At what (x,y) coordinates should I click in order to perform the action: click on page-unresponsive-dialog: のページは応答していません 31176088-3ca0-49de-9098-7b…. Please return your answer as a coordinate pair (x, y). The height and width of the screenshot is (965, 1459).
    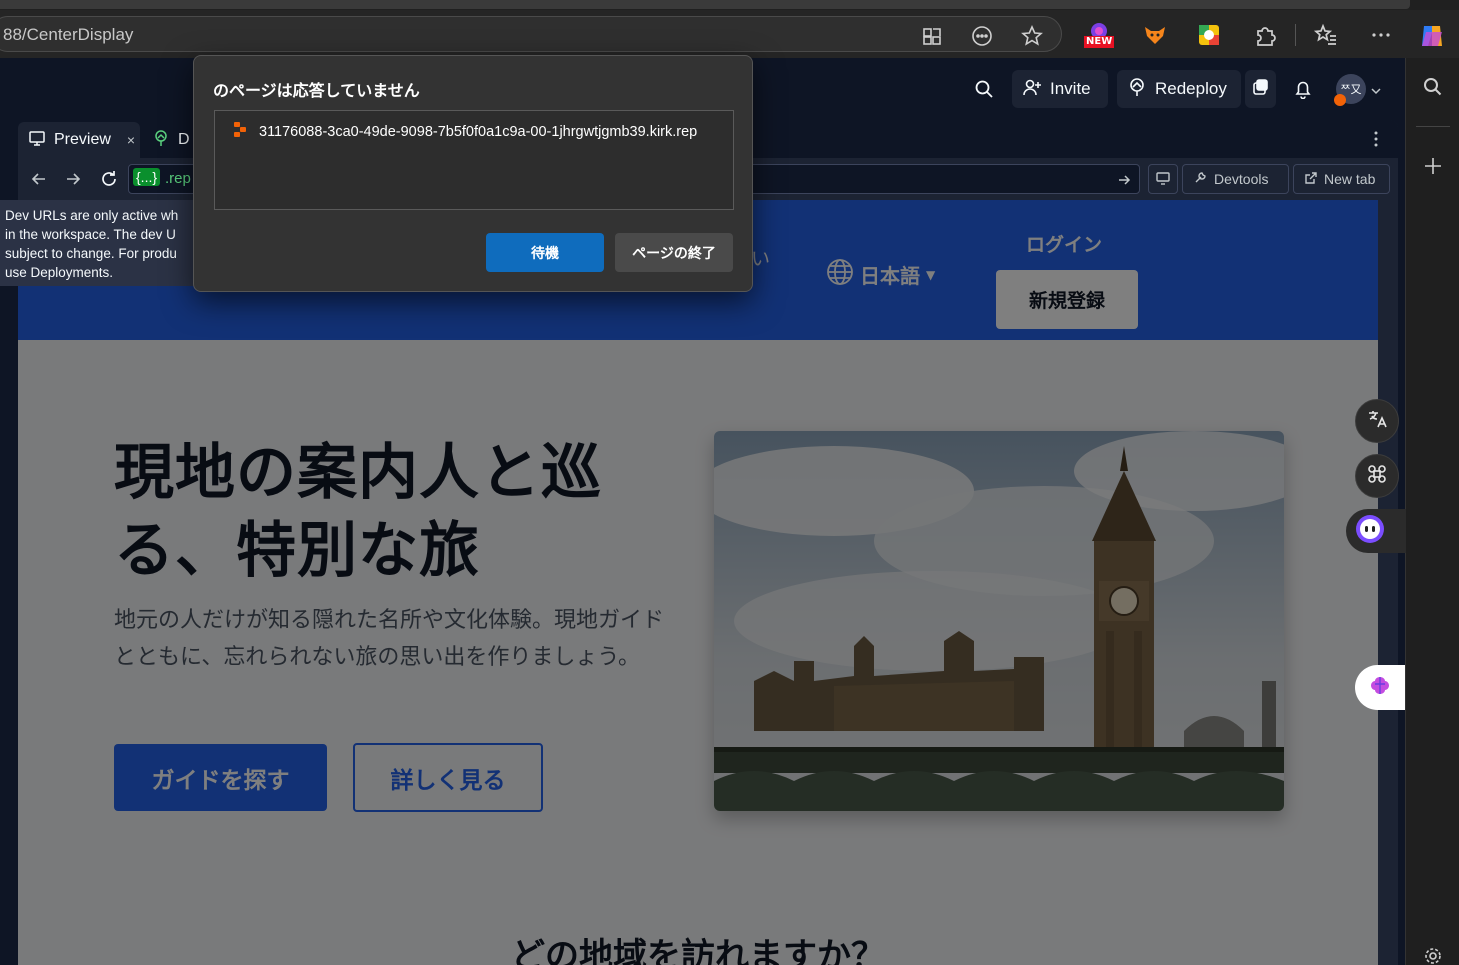
    Looking at the image, I should click on (473, 173).